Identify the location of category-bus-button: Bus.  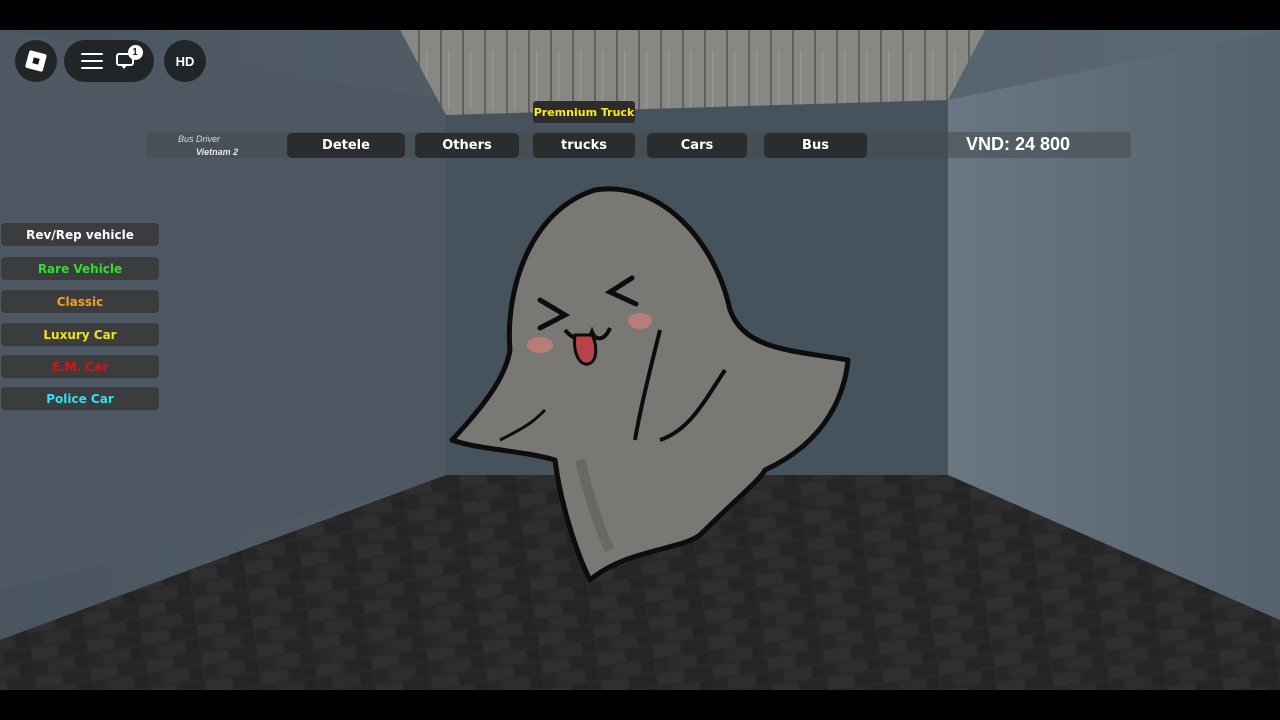
(815, 145).